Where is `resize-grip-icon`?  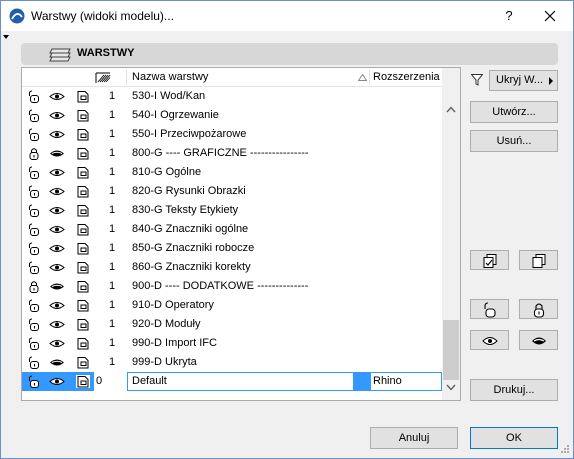
resize-grip-icon is located at coordinates (565, 449).